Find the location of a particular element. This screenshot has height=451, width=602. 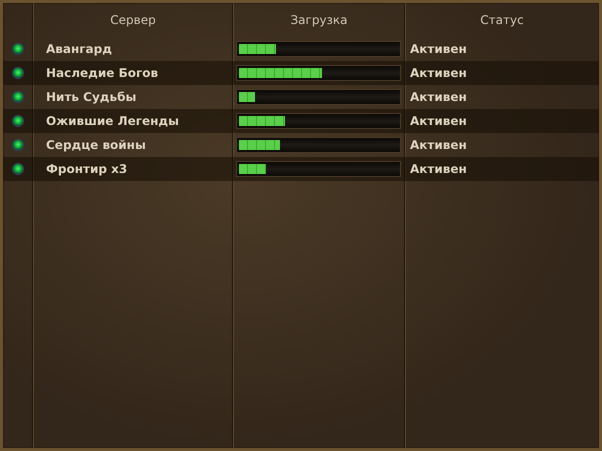

server-row: Авангард Активен is located at coordinates (301, 49).